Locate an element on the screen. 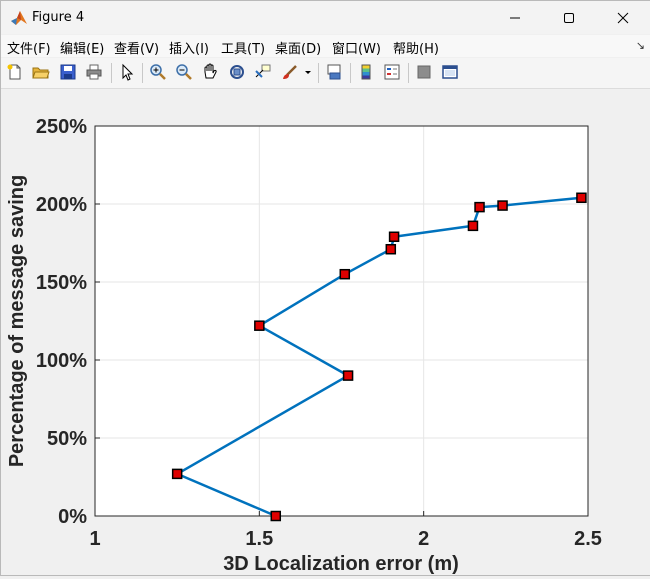  pan-hand-icon is located at coordinates (210, 71).